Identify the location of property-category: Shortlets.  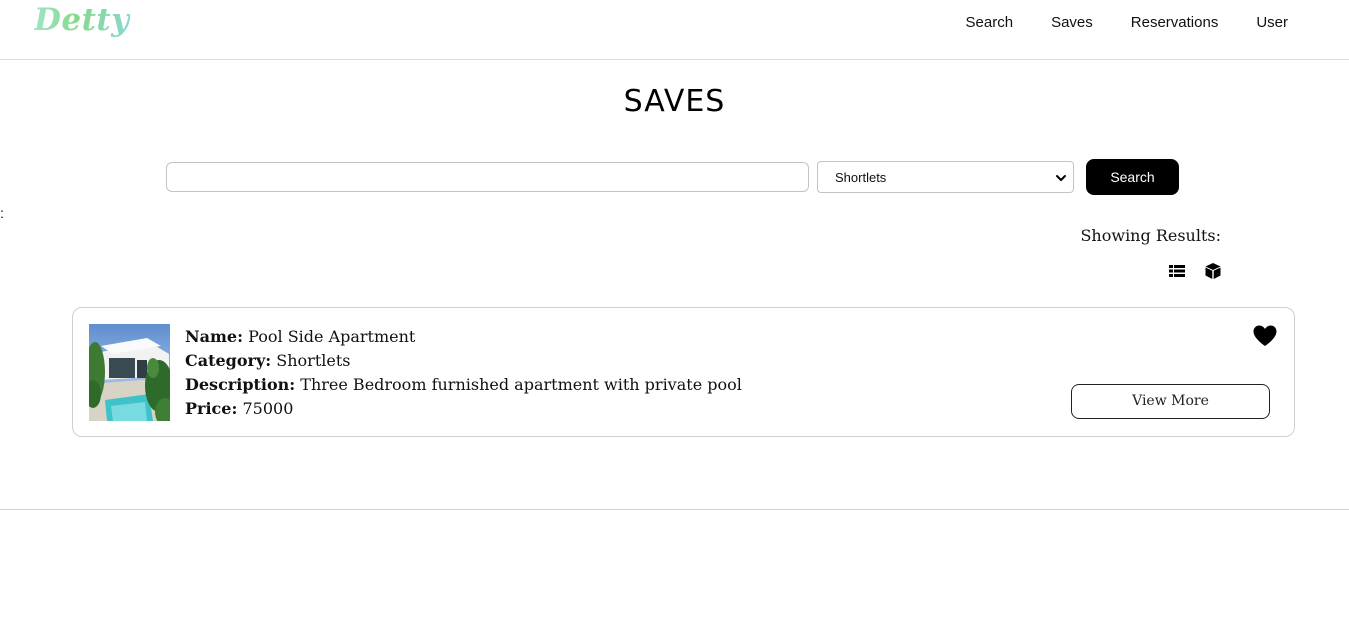
(313, 360).